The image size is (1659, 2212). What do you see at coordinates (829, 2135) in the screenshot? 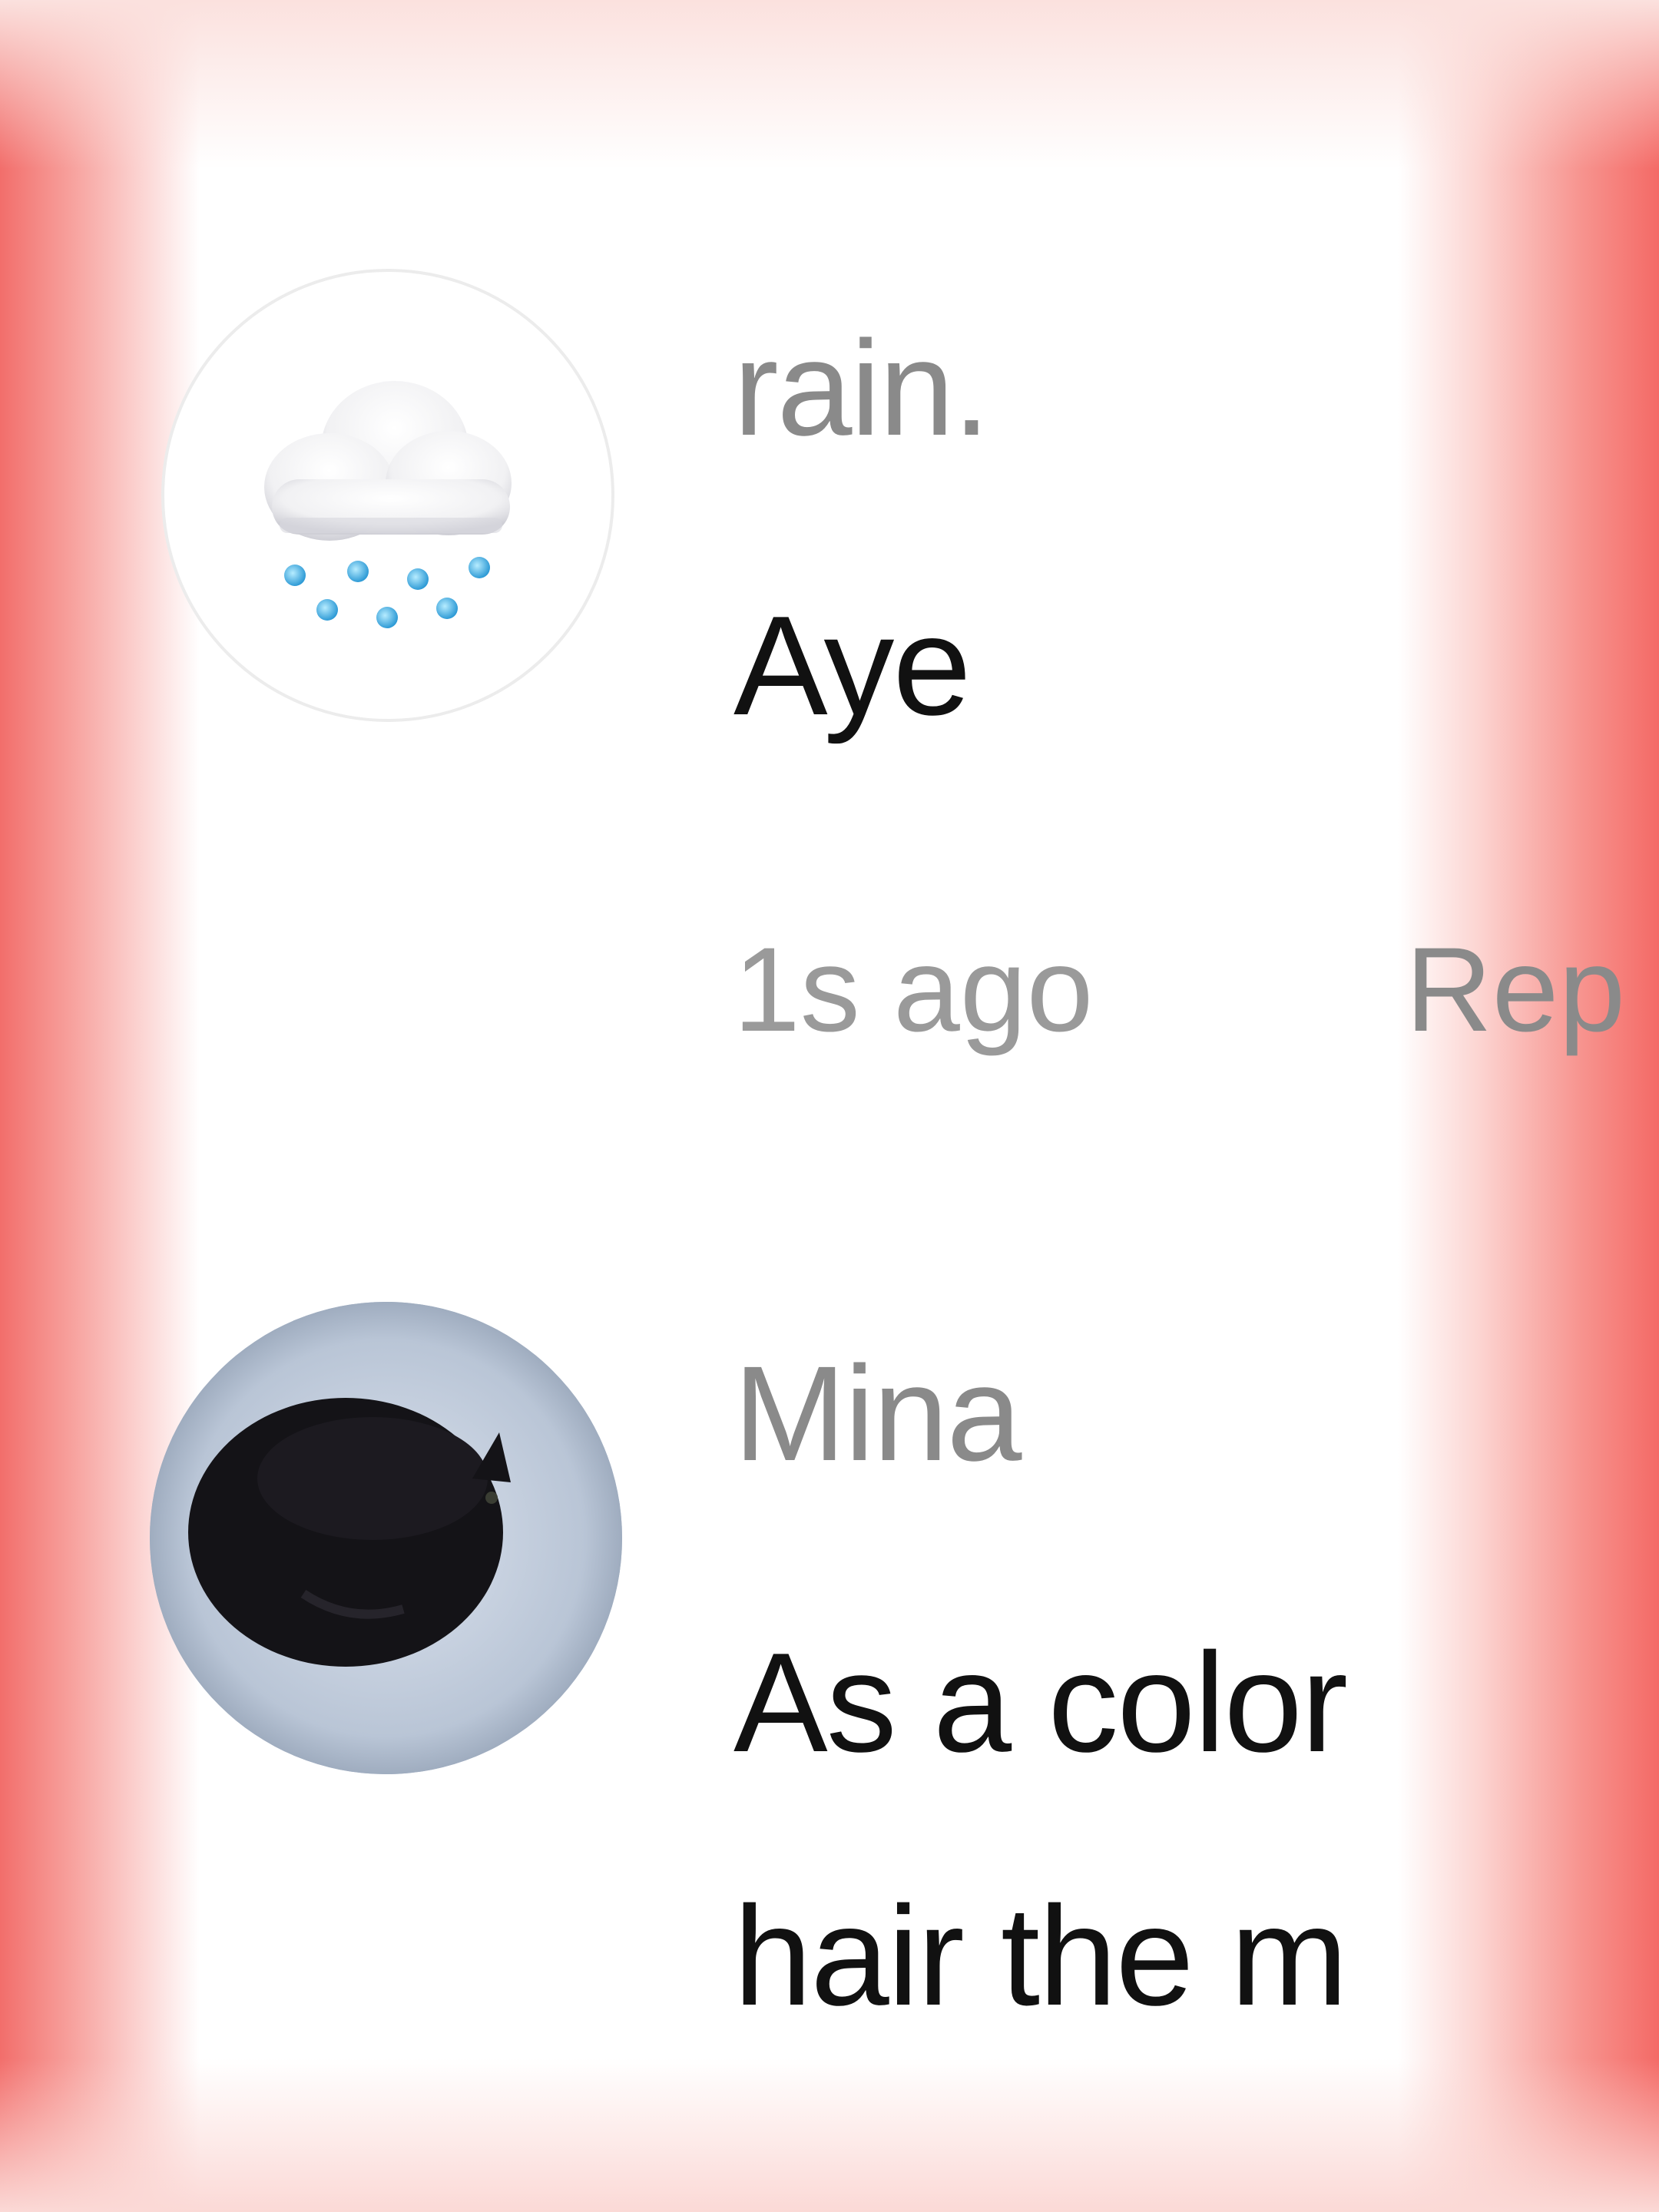
I see `bottom-edge-vignette` at bounding box center [829, 2135].